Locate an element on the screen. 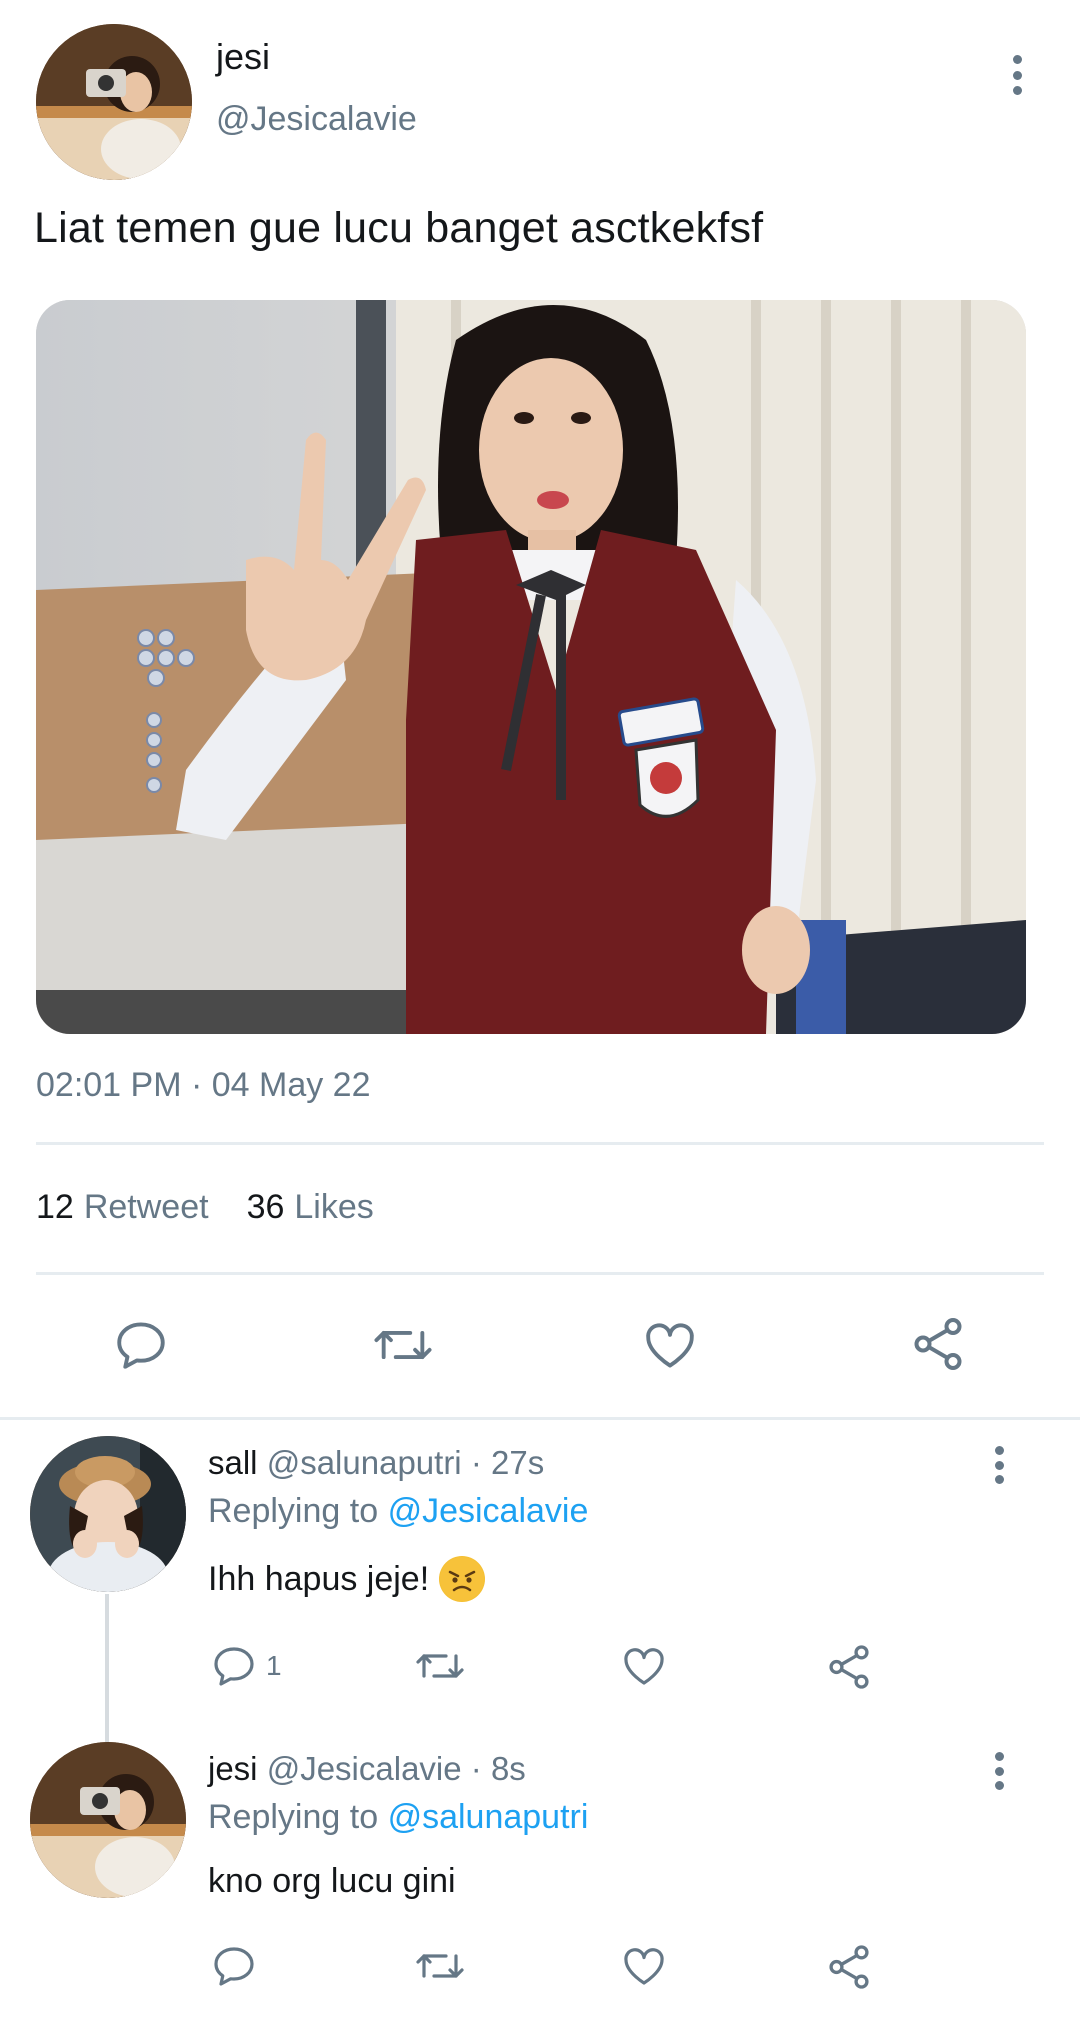 The height and width of the screenshot is (2020, 1080). reply-icon: 1 is located at coordinates (246, 1666).